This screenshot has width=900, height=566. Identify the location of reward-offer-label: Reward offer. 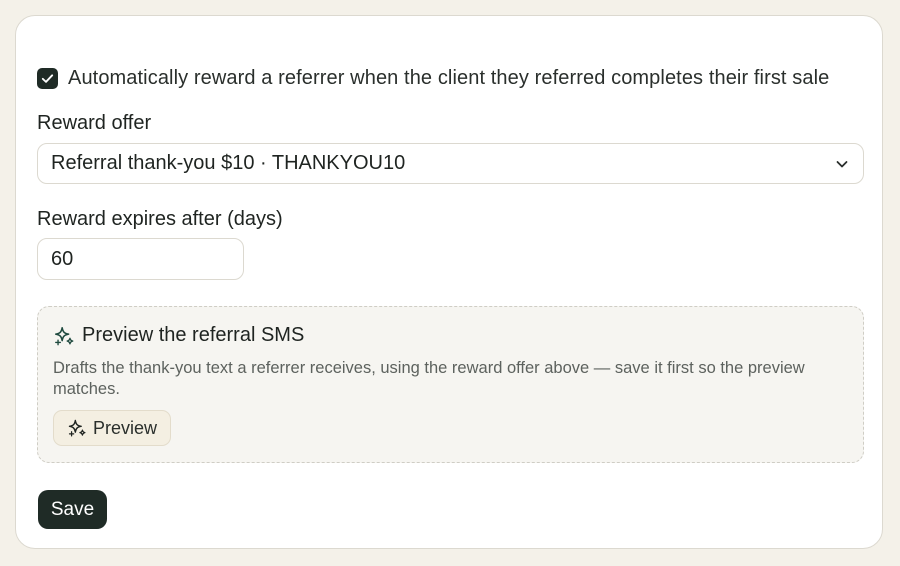
(94, 123).